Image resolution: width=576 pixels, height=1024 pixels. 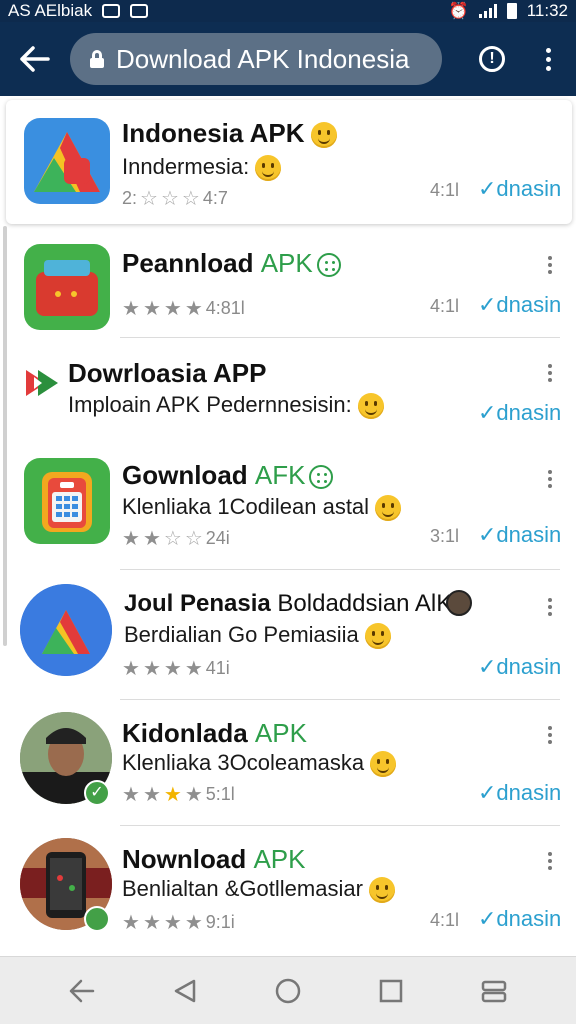 I want to click on overflow-menu-button, so click(x=548, y=59).